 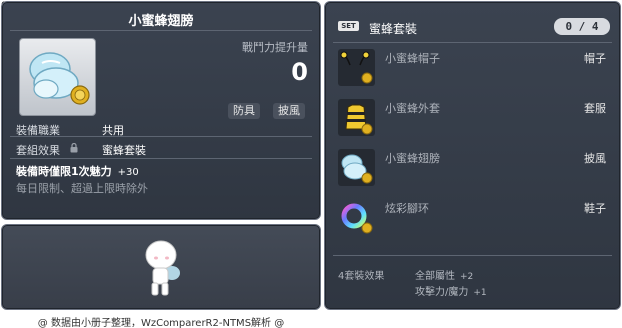 I want to click on rainbow-ring-icon, so click(x=357, y=218).